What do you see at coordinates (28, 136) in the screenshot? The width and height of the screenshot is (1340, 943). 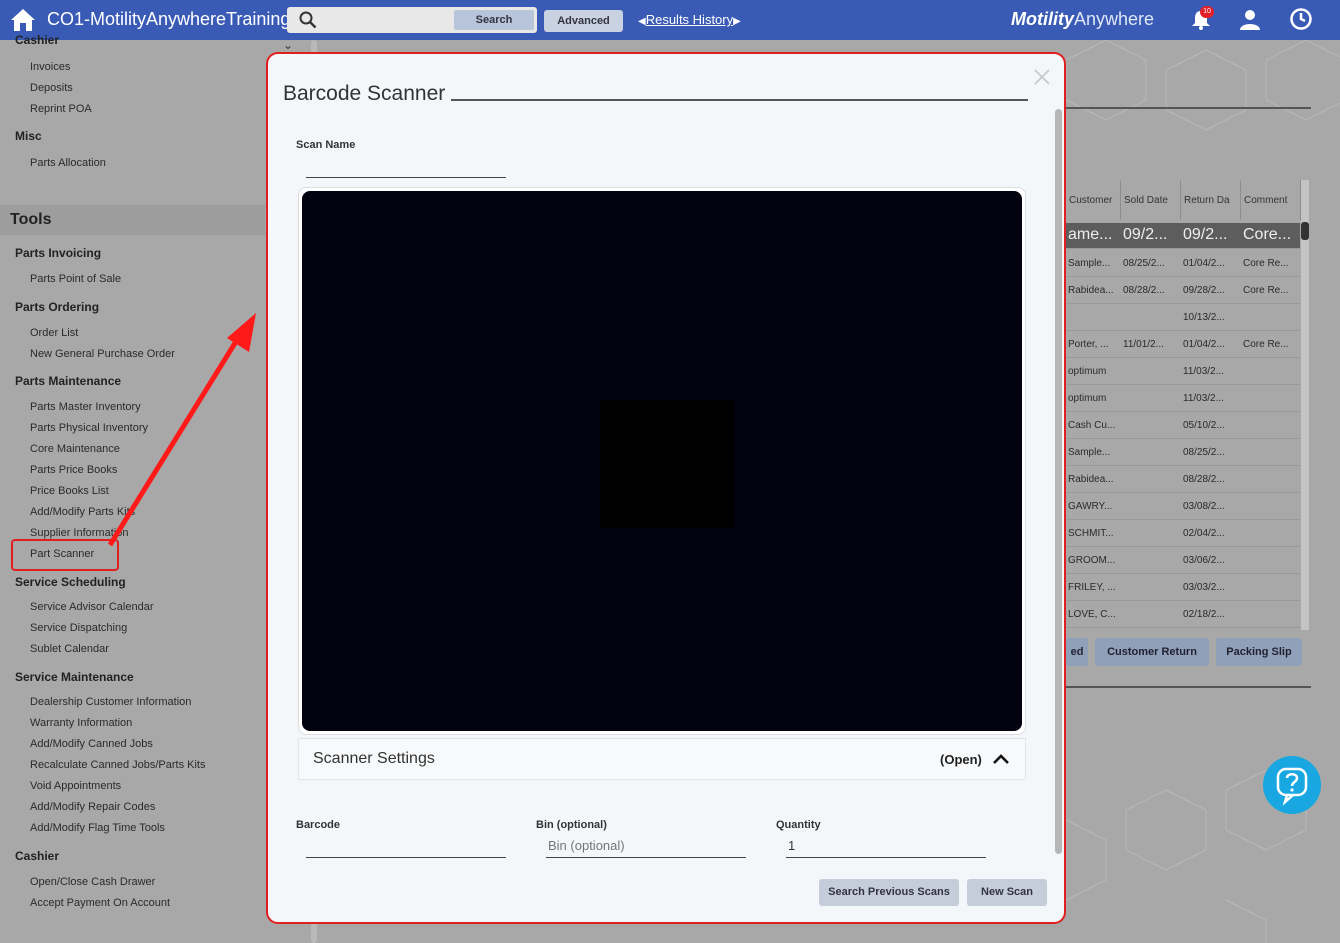 I see `sidebar-heading-misc: Misc` at bounding box center [28, 136].